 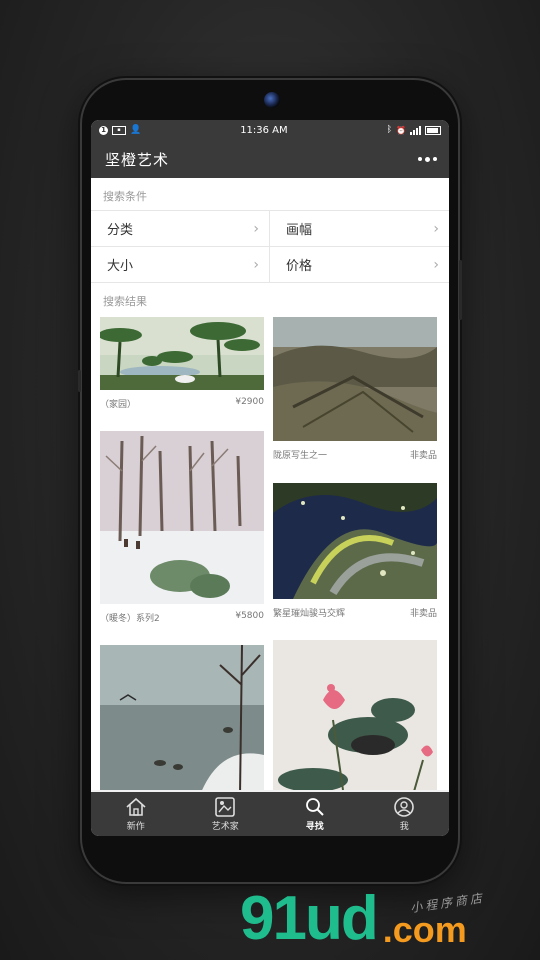 I want to click on tab-bar: 新作 艺术家 寻找 我, so click(x=270, y=814).